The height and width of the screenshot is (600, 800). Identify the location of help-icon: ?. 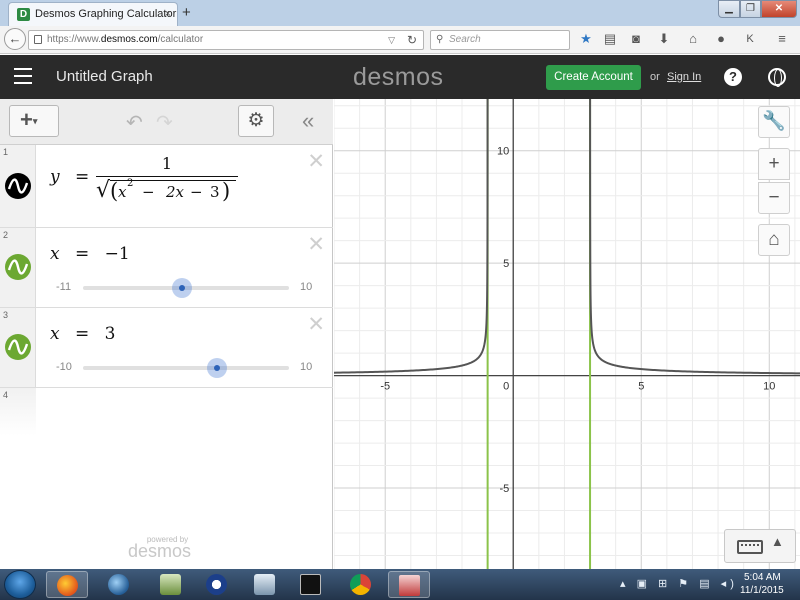
(733, 77).